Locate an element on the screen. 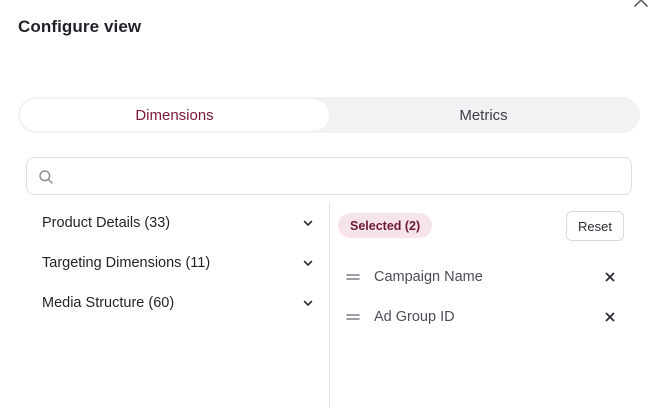 This screenshot has height=408, width=654. selected-item: Campaign Name is located at coordinates (481, 277).